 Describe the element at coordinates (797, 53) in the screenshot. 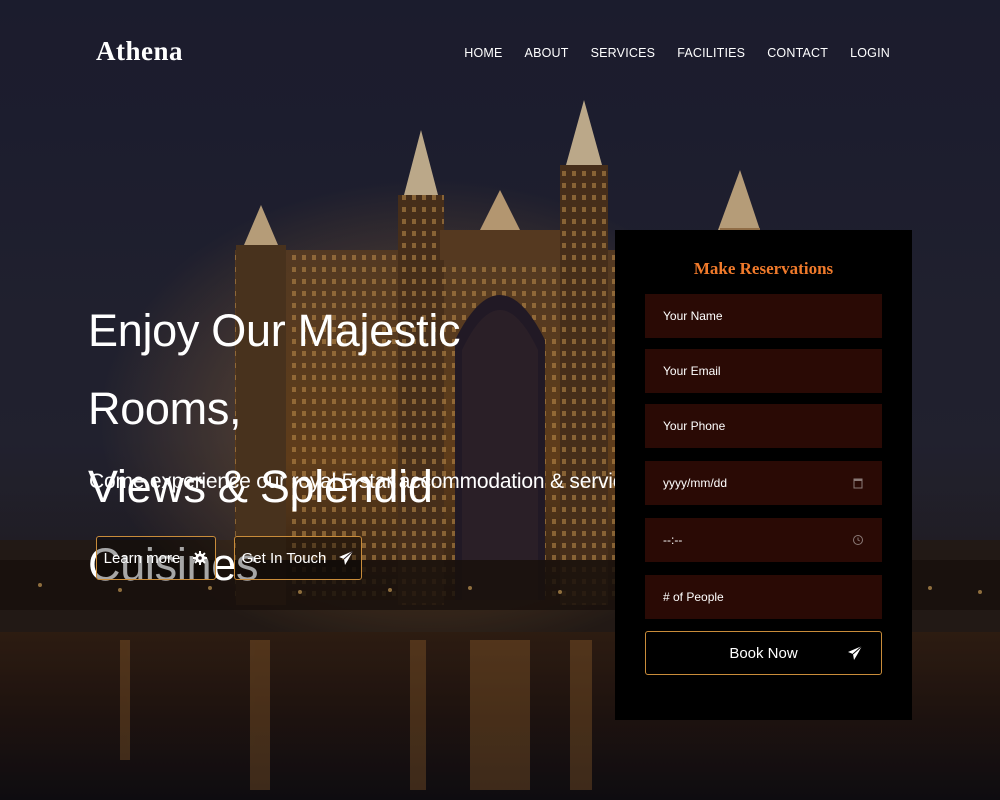

I see `nav-contact: CONTACT` at that location.